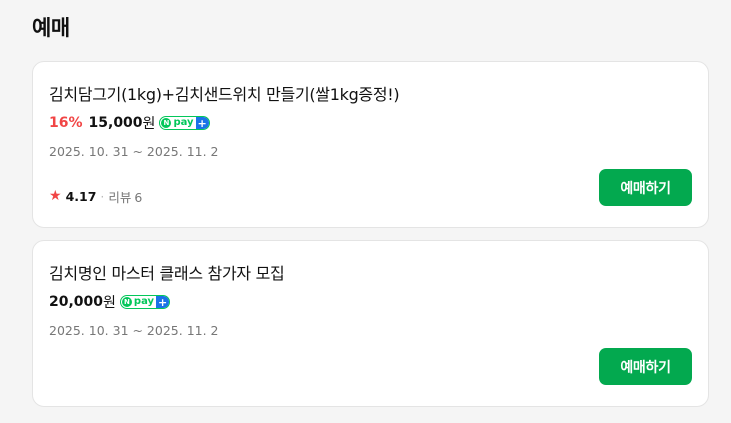  What do you see at coordinates (66, 123) in the screenshot?
I see `discount-rate: 16%` at bounding box center [66, 123].